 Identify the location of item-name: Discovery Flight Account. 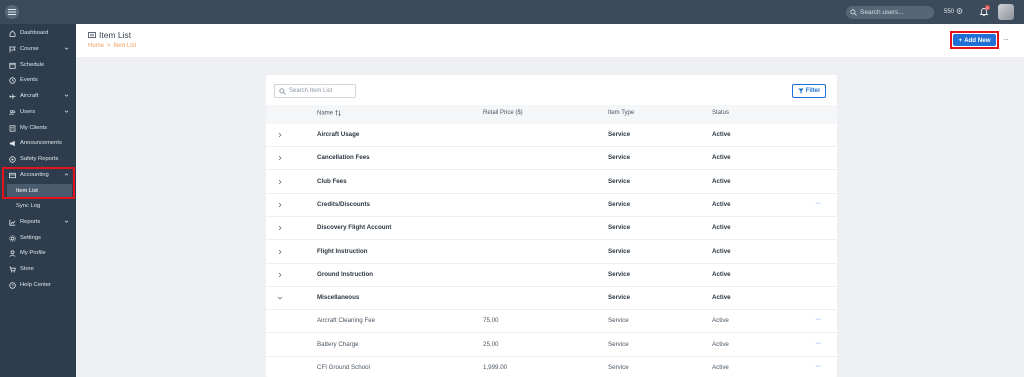
(354, 227).